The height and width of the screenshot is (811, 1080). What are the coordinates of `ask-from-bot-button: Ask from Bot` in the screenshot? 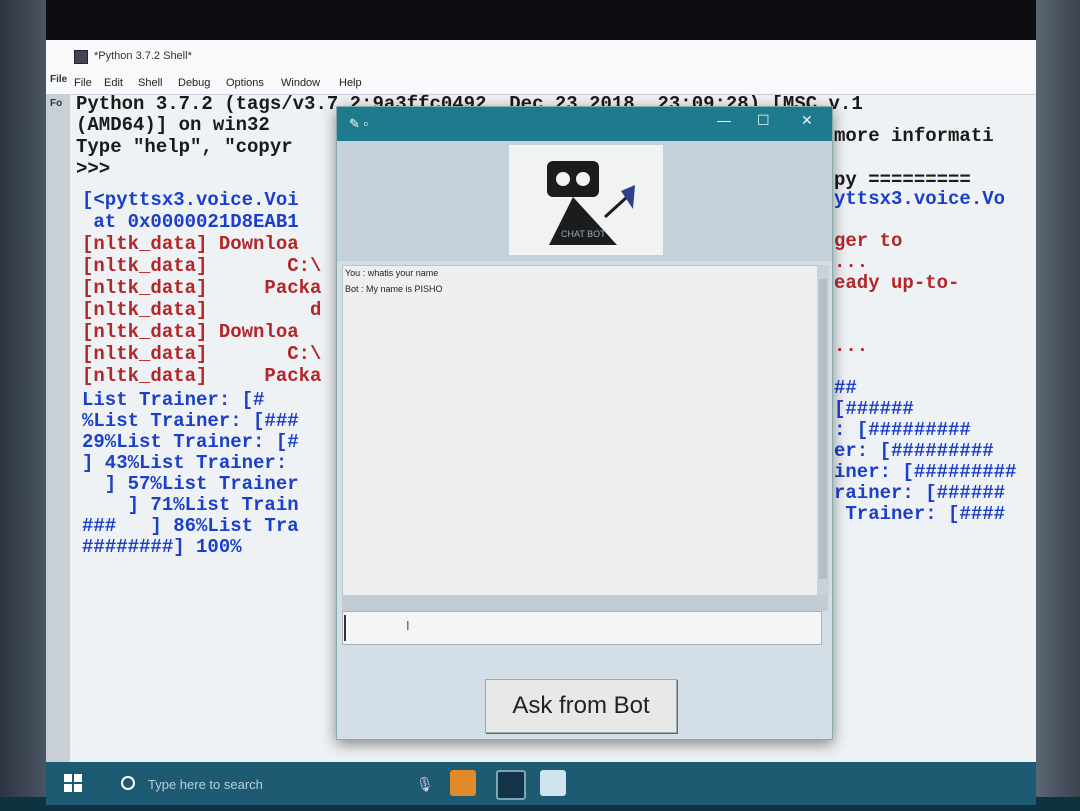 It's located at (581, 706).